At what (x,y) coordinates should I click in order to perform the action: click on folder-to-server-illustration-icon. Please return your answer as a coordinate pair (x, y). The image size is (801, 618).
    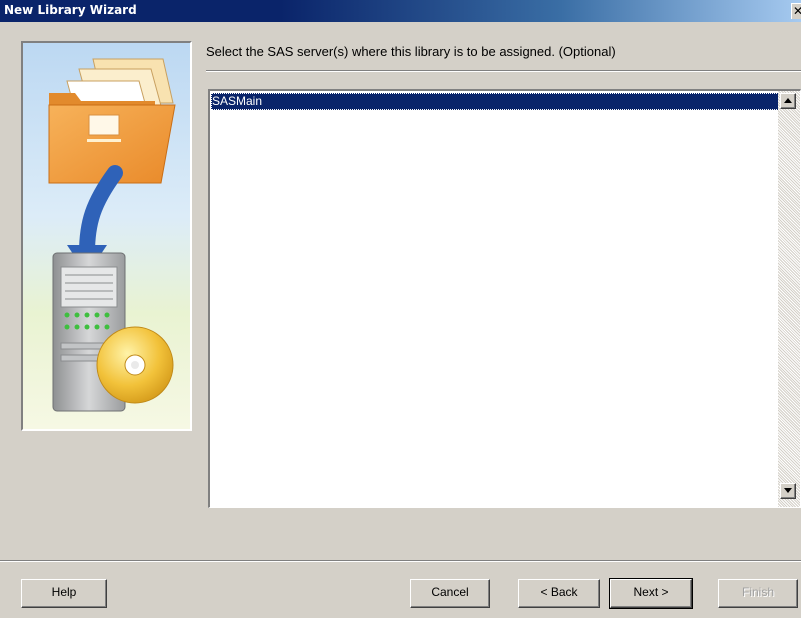
    Looking at the image, I should click on (106, 236).